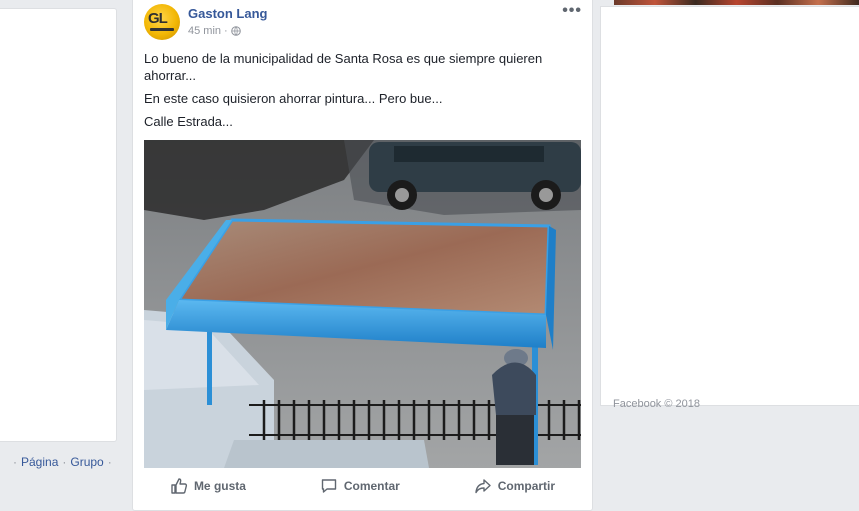 The width and height of the screenshot is (859, 511). Describe the element at coordinates (86, 462) in the screenshot. I see `group-link: Grupo` at that location.